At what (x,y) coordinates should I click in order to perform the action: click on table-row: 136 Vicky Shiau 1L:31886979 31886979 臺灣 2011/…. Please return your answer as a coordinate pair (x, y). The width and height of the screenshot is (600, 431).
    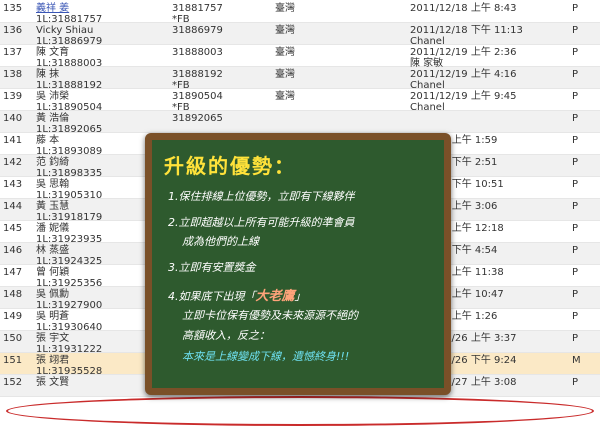
    Looking at the image, I should click on (300, 35).